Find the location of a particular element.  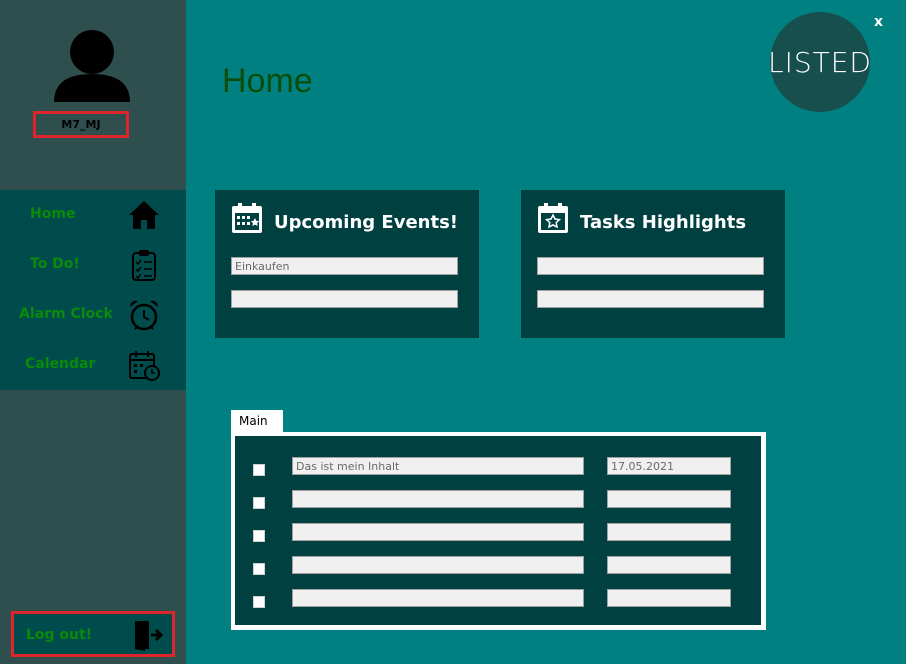

nav-item-alarm-clock: Alarm Clock is located at coordinates (93, 315).